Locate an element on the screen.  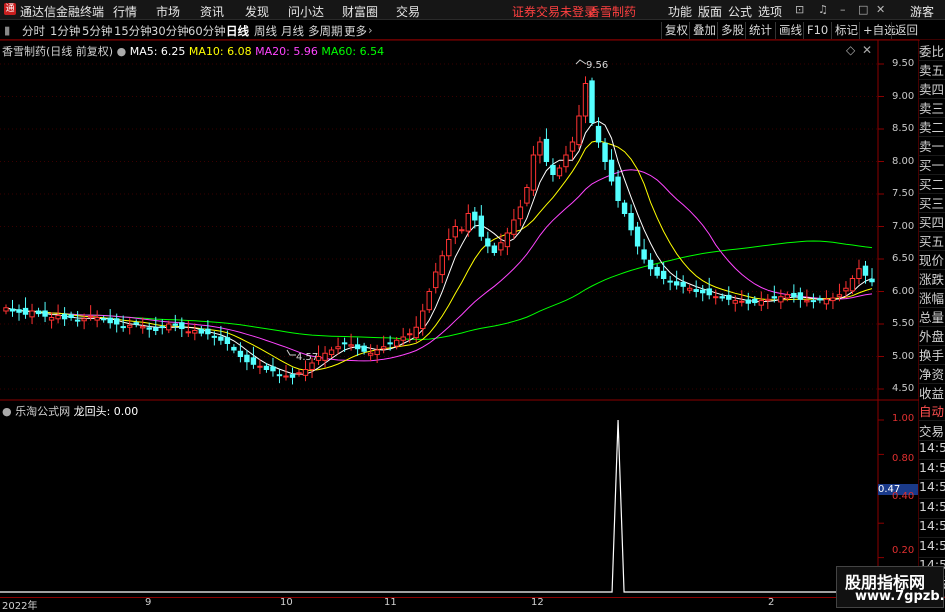
f10-button: F10 is located at coordinates (817, 30).